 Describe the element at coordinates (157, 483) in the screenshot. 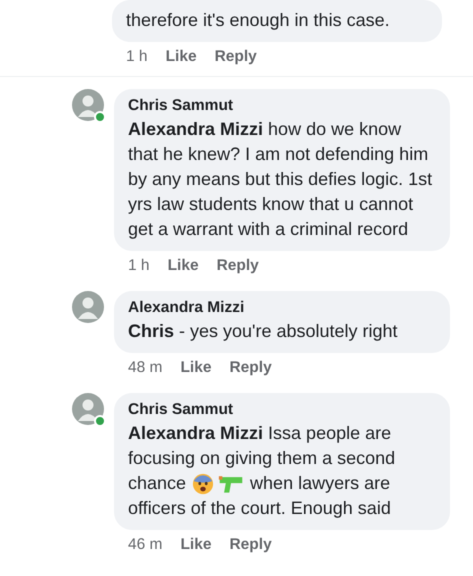

I see `comment-text: chance` at that location.